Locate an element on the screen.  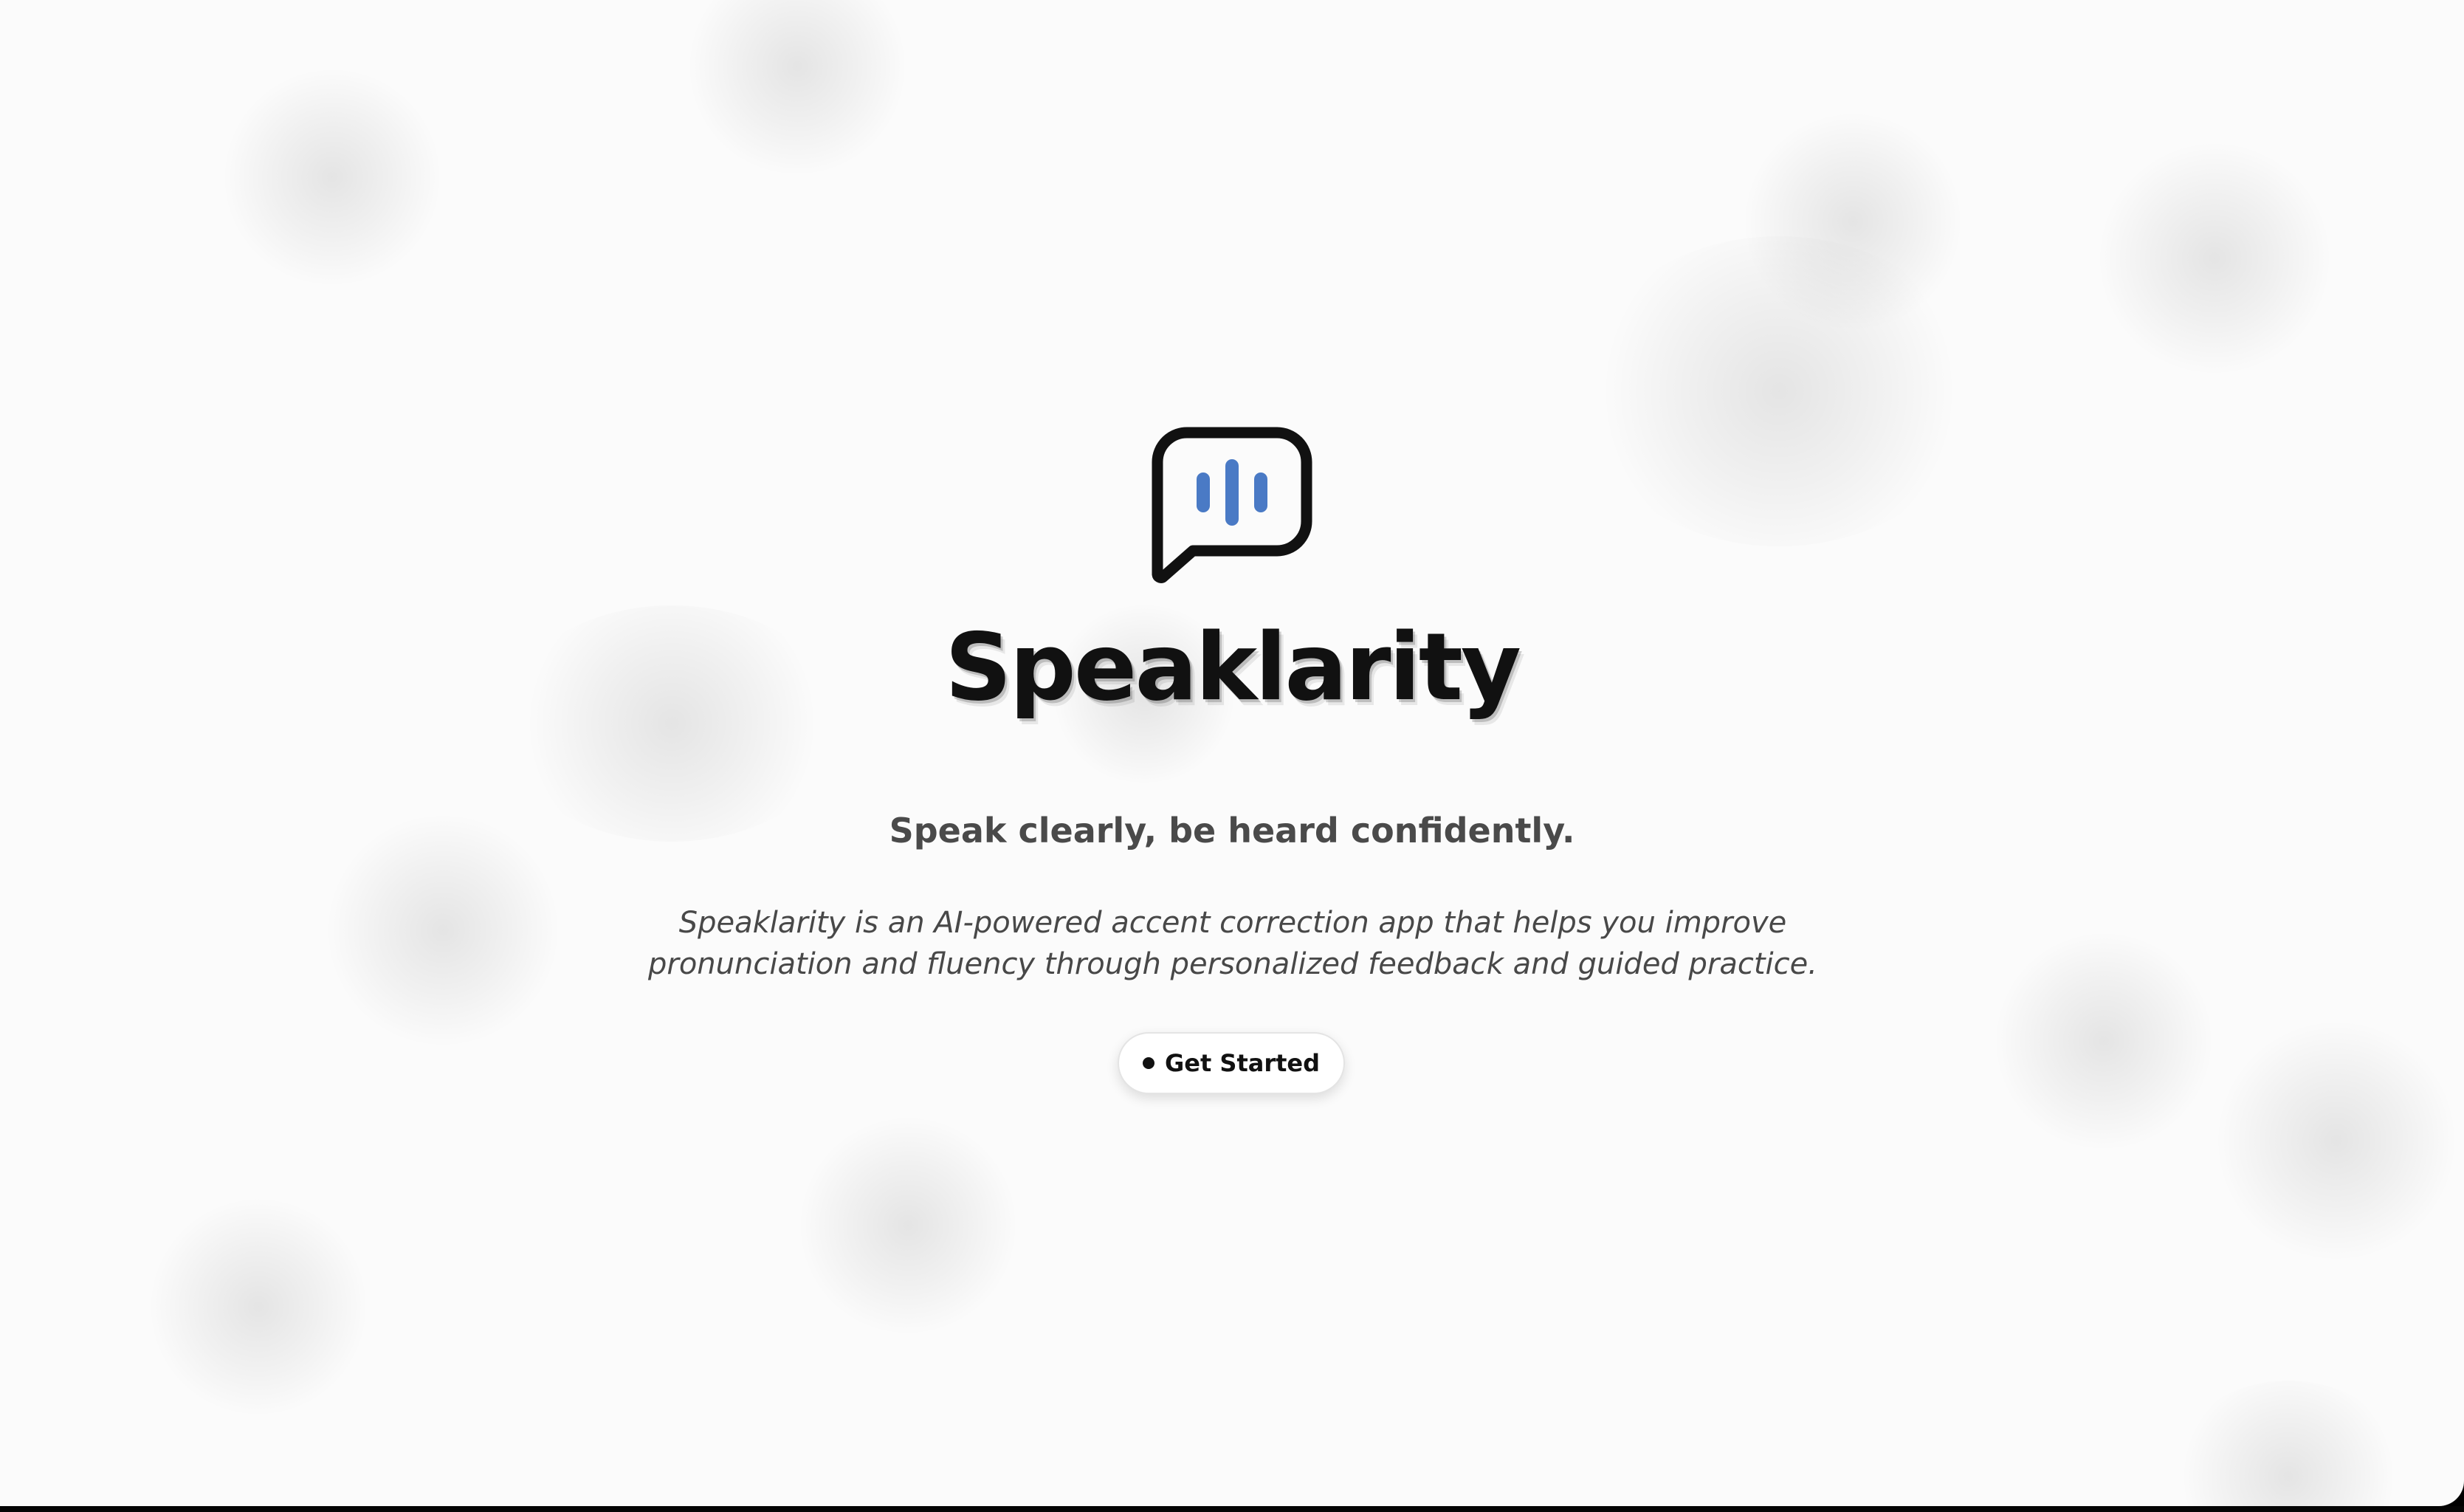
dot-icon is located at coordinates (1148, 1063).